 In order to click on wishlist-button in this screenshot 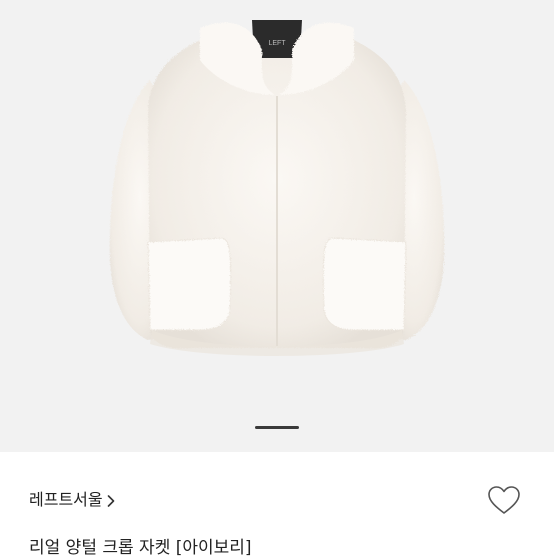, I will do `click(504, 502)`.